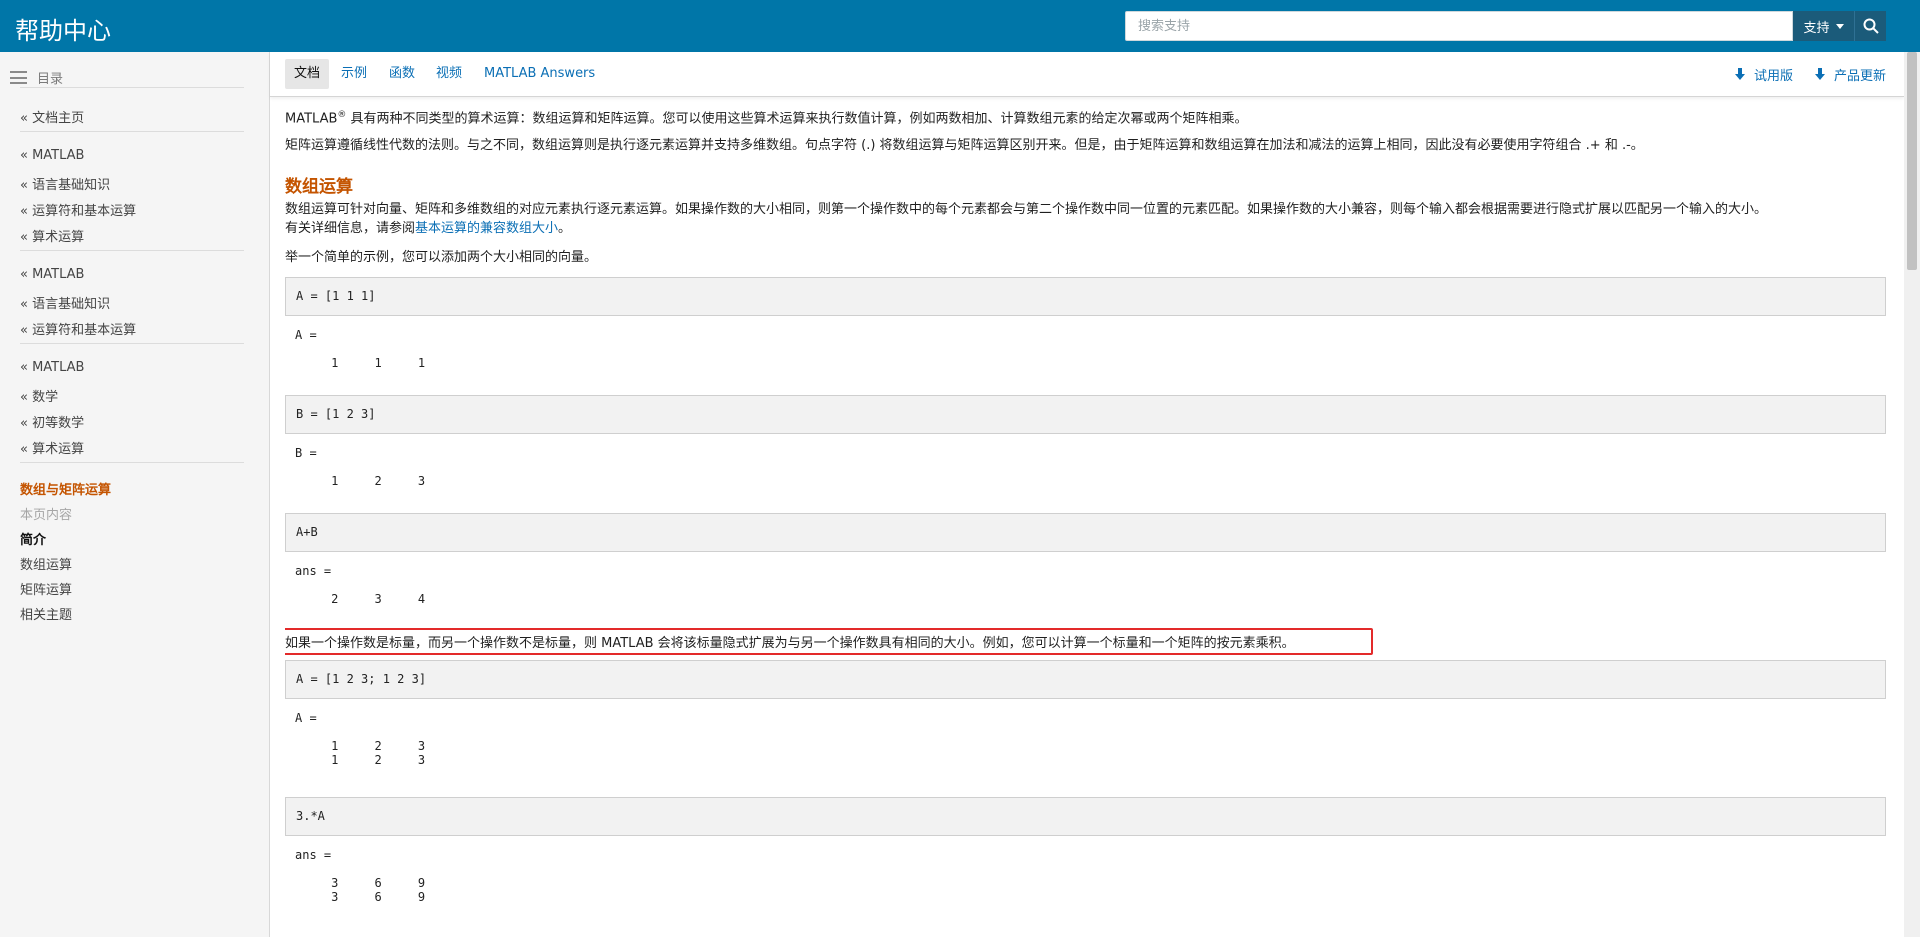  What do you see at coordinates (52, 116) in the screenshot?
I see `sidebar-item-doc-home: « 文档主页` at bounding box center [52, 116].